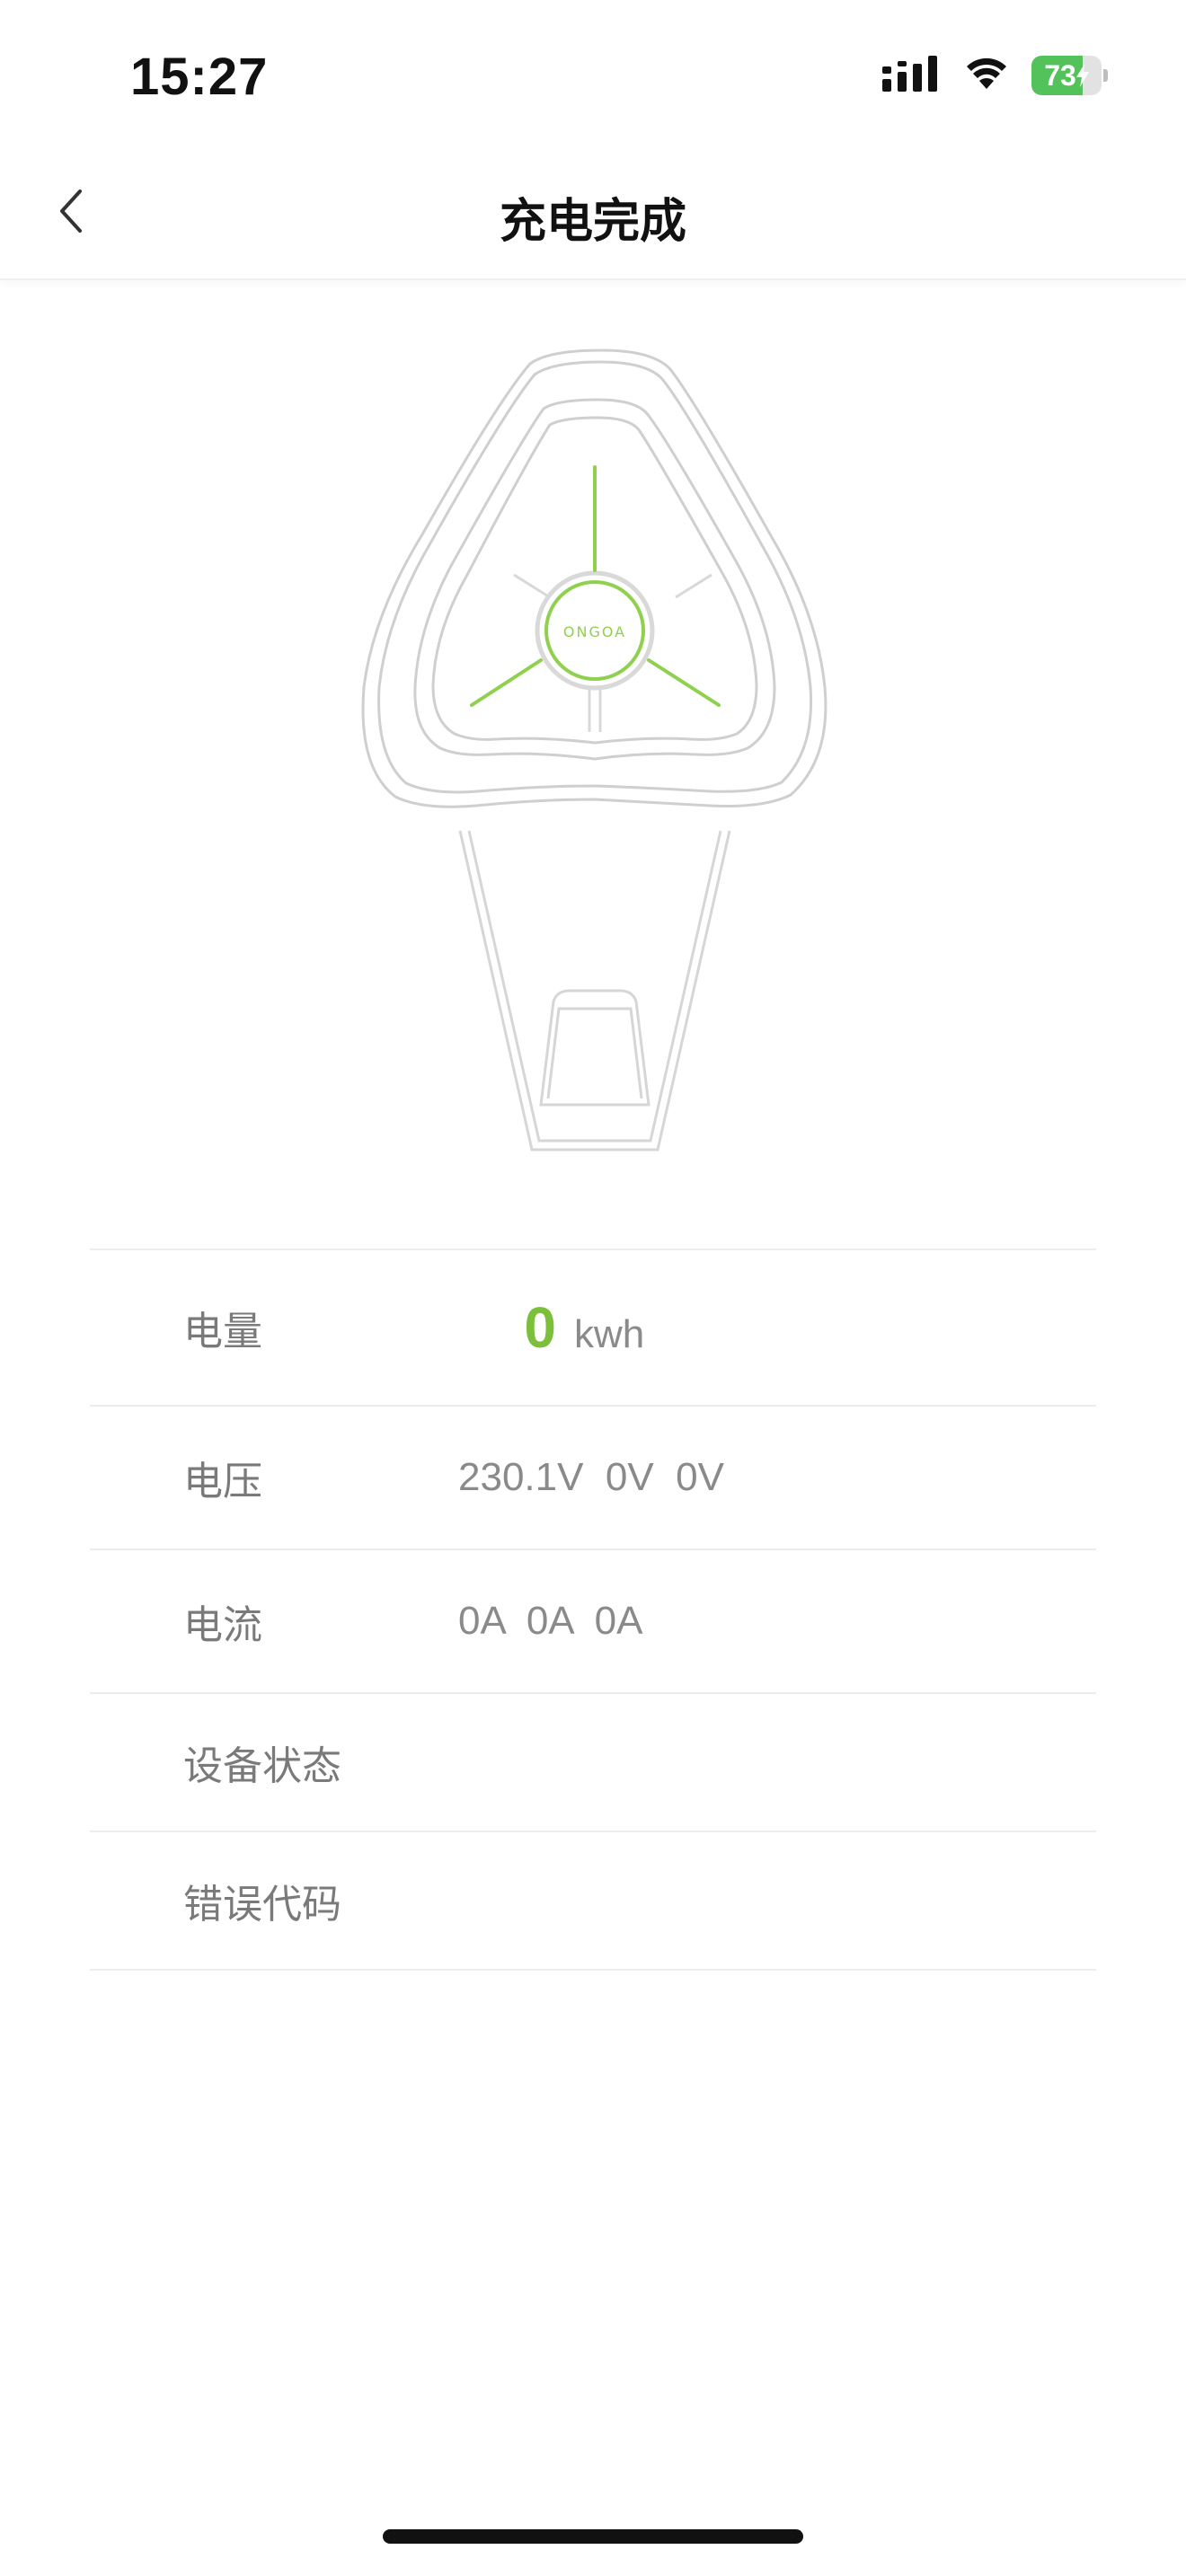 This screenshot has width=1186, height=2576. I want to click on info-row-current: 电流 0A 0A 0A, so click(593, 1622).